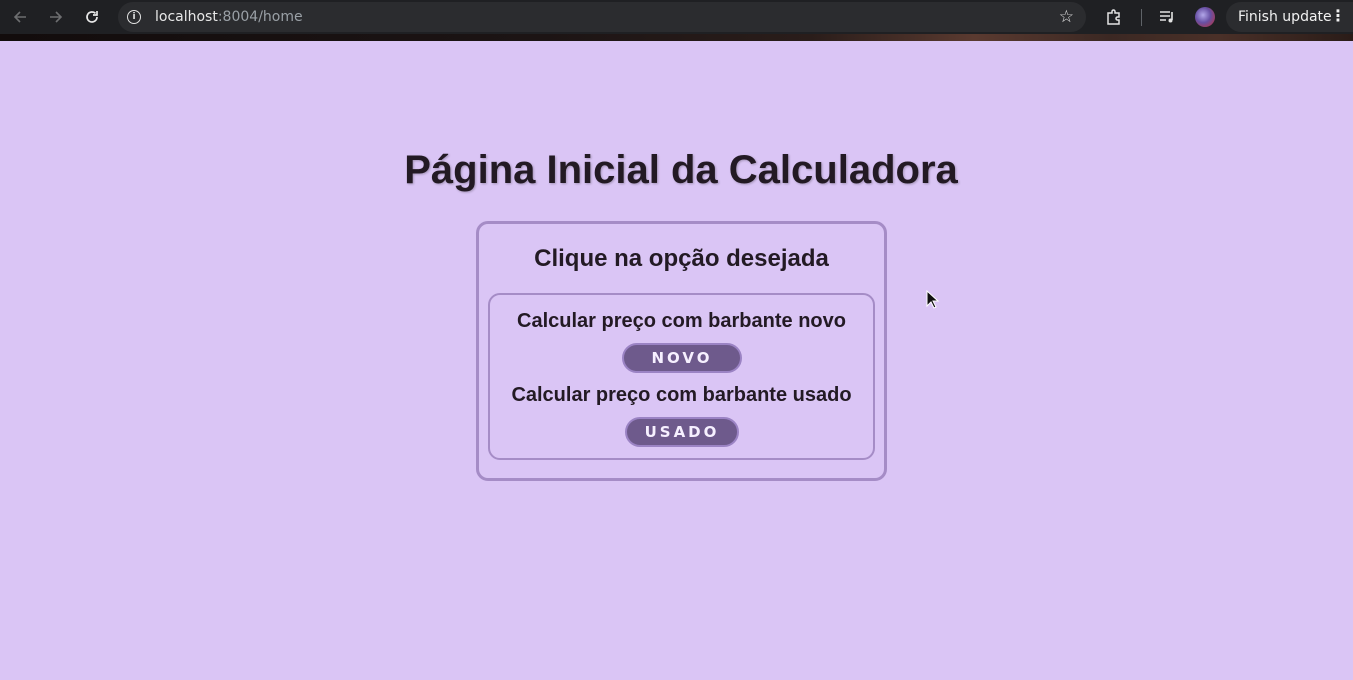 The width and height of the screenshot is (1353, 680). I want to click on option-label-novo: Calcular preço com barbante novo, so click(681, 321).